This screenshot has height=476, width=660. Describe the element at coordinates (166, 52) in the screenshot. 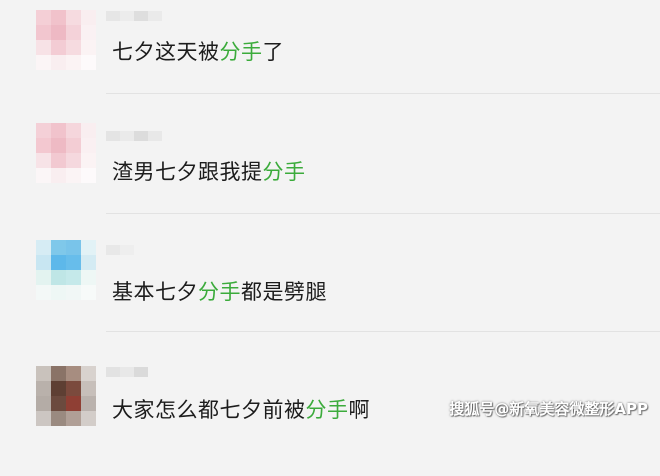

I see `message-text: 七夕这天被` at that location.